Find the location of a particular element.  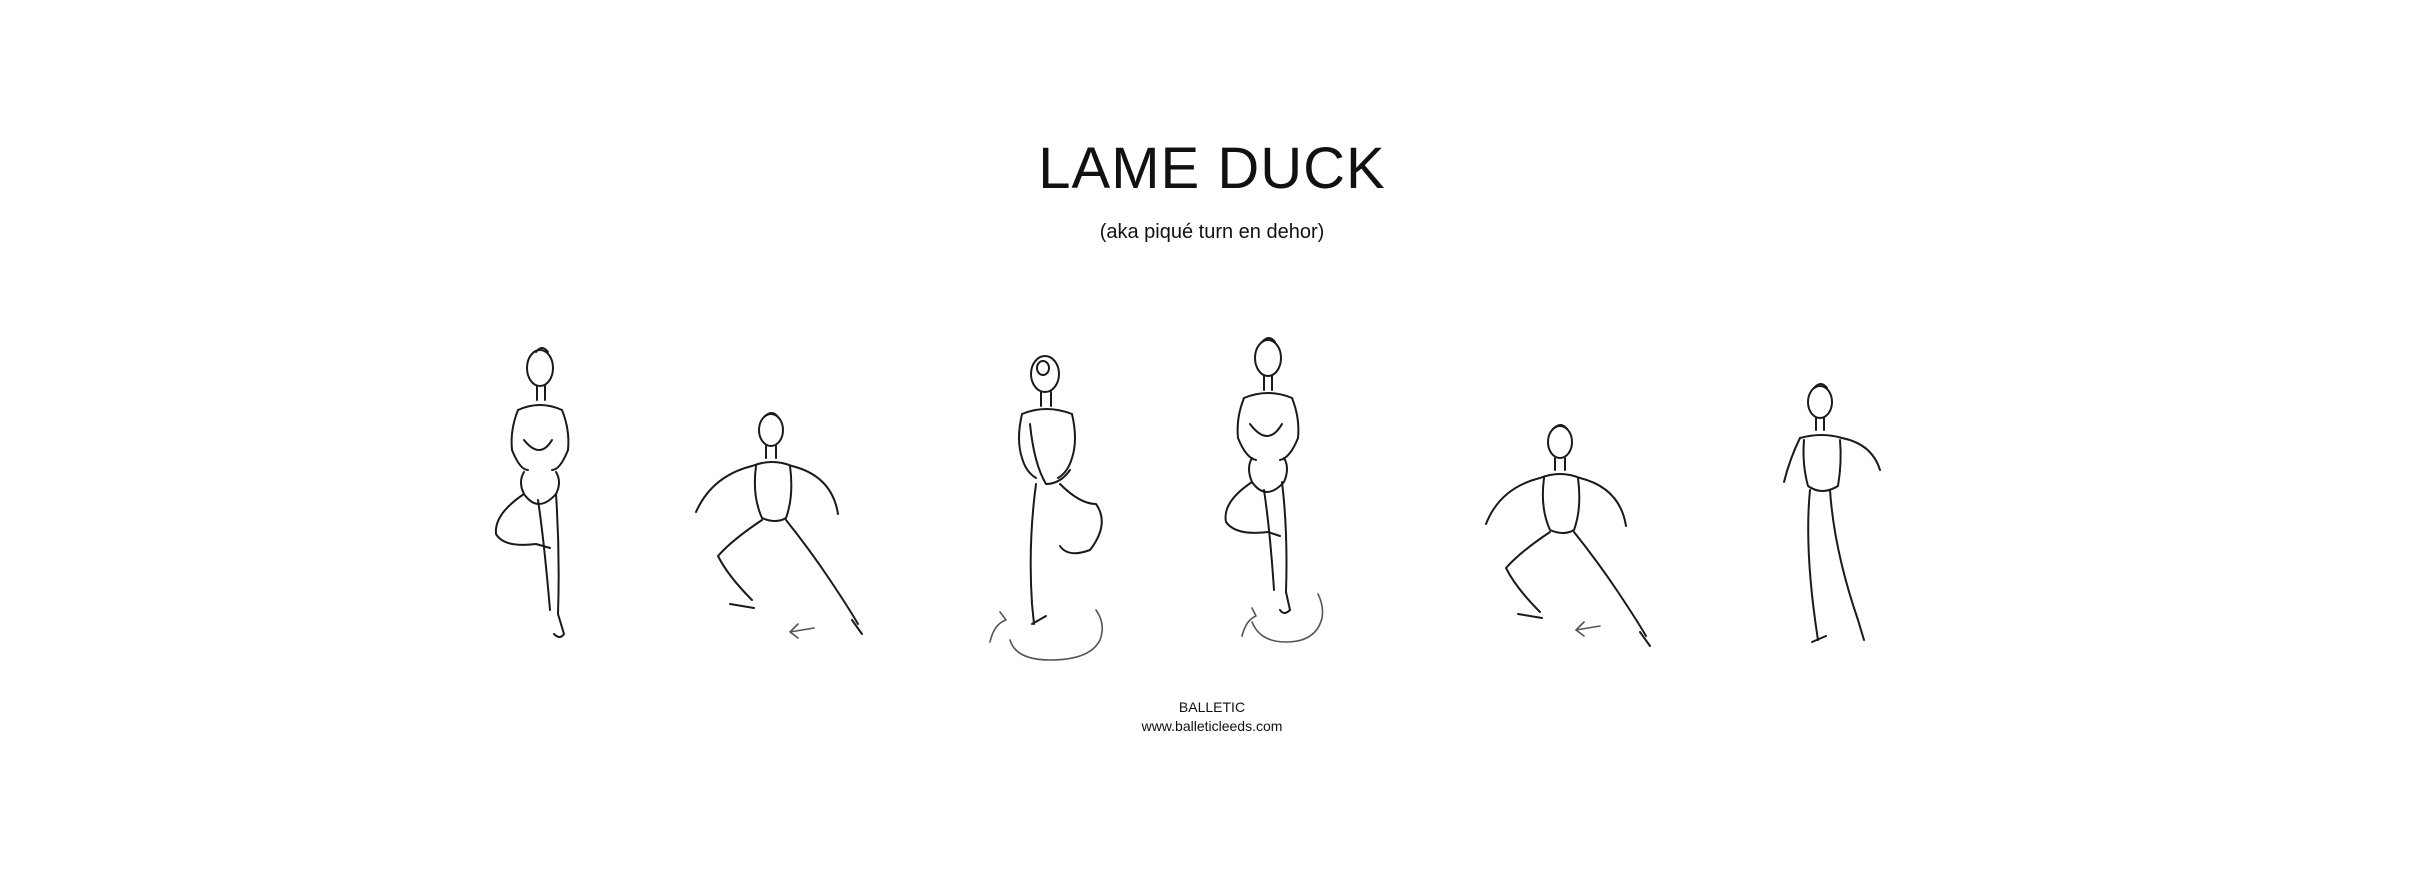

turn-arrow-2-head is located at coordinates (1249, 622).